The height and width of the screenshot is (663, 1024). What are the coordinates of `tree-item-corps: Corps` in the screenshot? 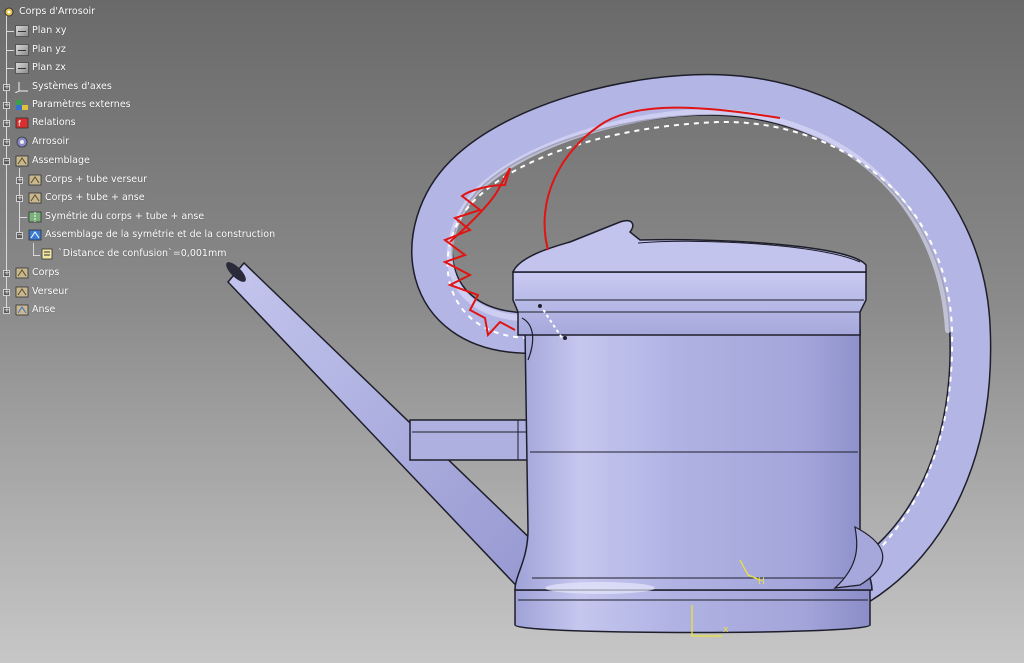 It's located at (37, 273).